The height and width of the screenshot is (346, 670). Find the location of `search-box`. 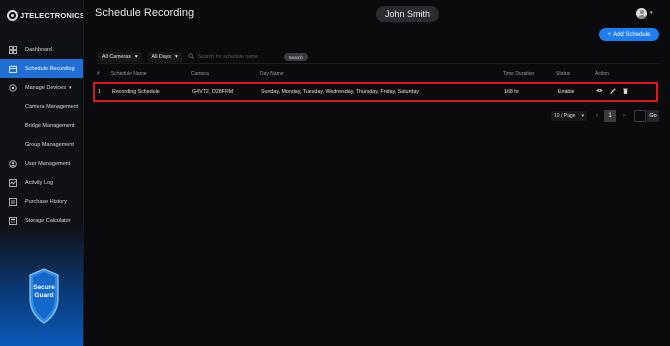

search-box is located at coordinates (232, 57).